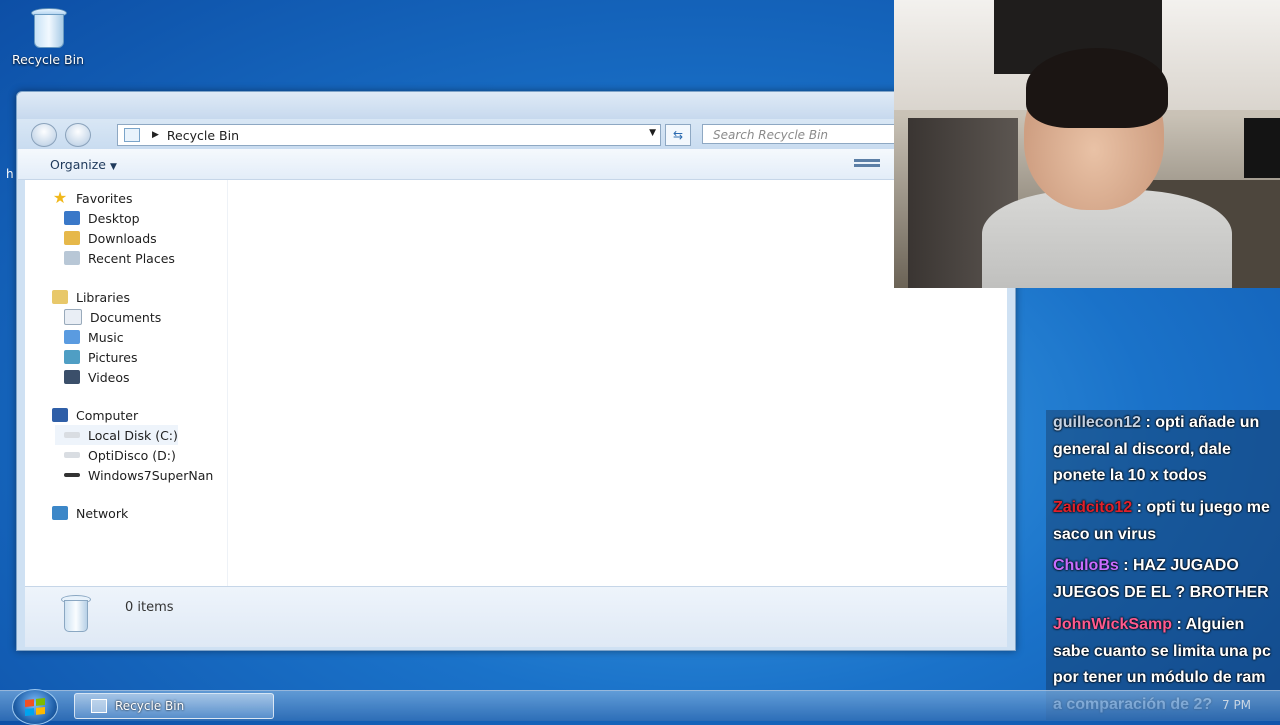 This screenshot has width=1280, height=725. What do you see at coordinates (516, 164) in the screenshot?
I see `command-bar: Organize ▼` at bounding box center [516, 164].